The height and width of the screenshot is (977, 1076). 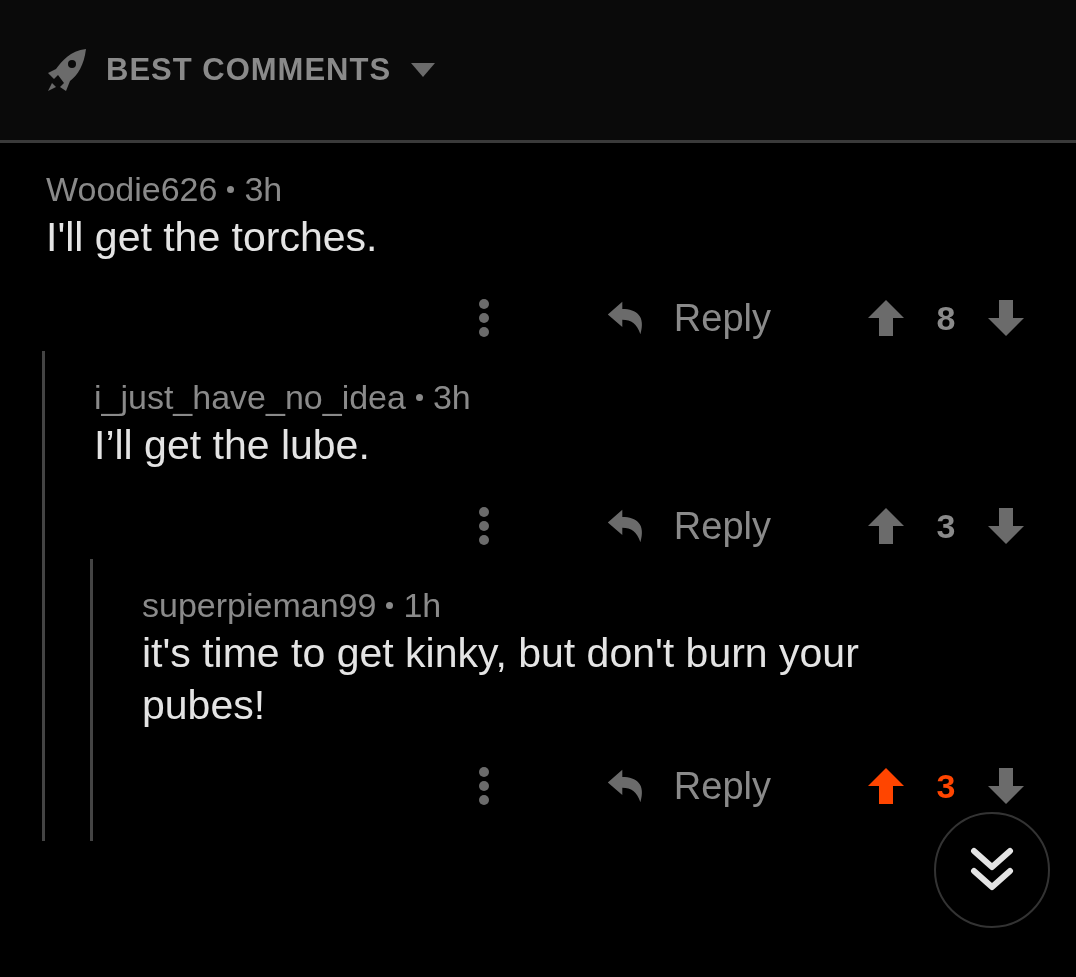 What do you see at coordinates (423, 70) in the screenshot?
I see `caret-icon` at bounding box center [423, 70].